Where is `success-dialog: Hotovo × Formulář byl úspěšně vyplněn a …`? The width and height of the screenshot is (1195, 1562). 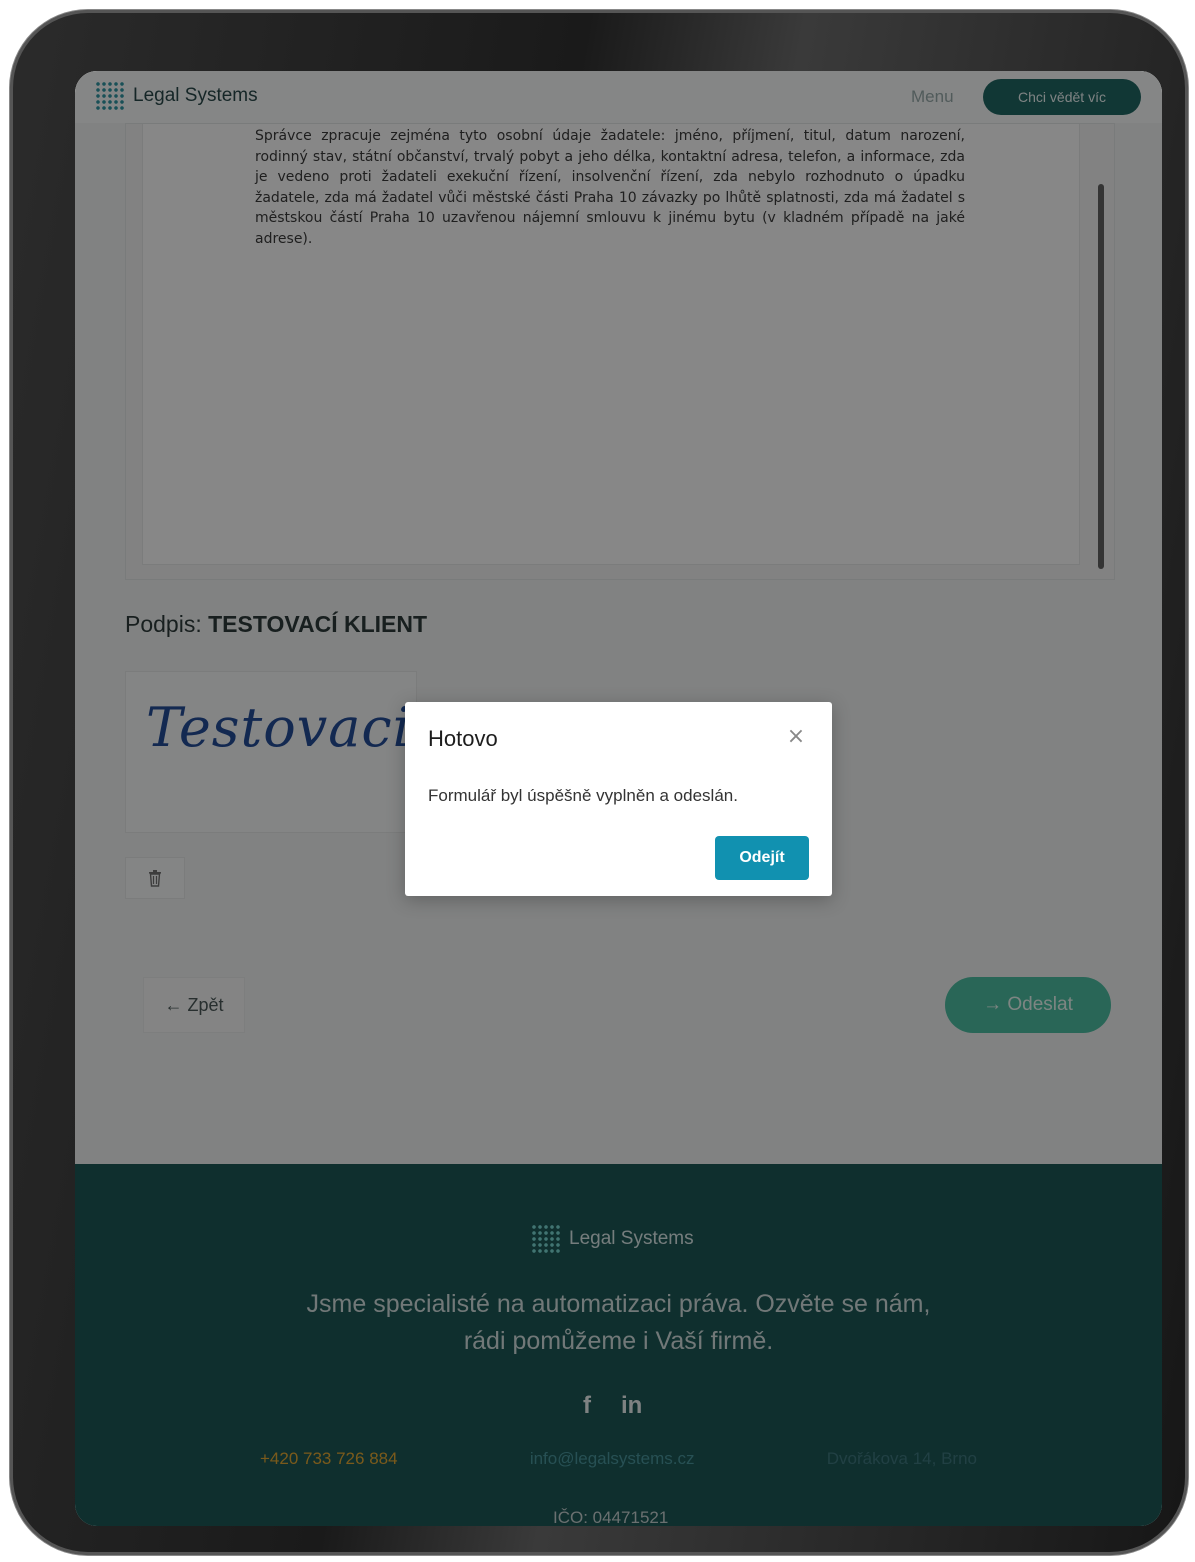 success-dialog: Hotovo × Formulář byl úspěšně vyplněn a … is located at coordinates (618, 799).